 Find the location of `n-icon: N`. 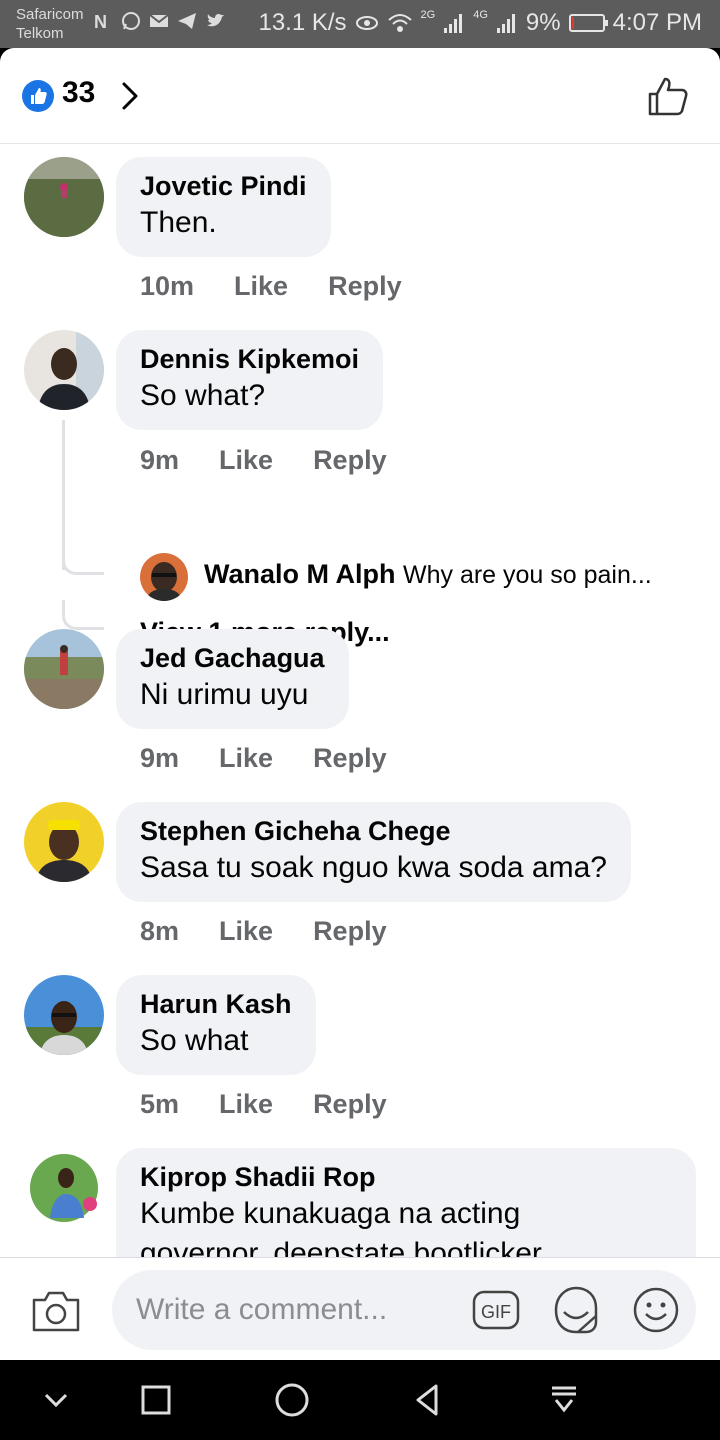

n-icon: N is located at coordinates (100, 22).